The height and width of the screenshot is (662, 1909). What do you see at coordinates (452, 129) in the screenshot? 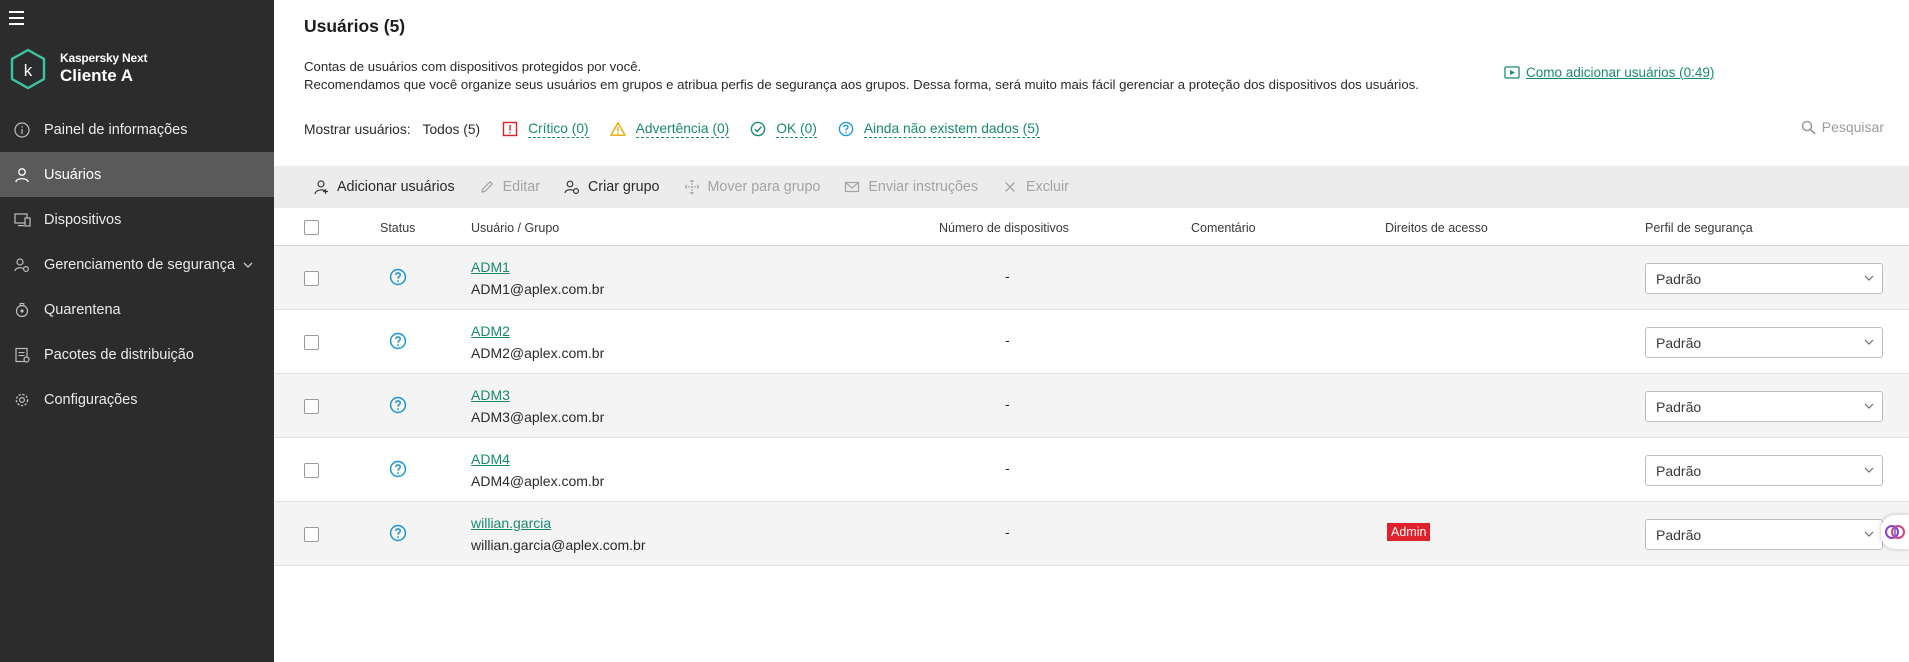
I see `filter-all: Todos (5)` at bounding box center [452, 129].